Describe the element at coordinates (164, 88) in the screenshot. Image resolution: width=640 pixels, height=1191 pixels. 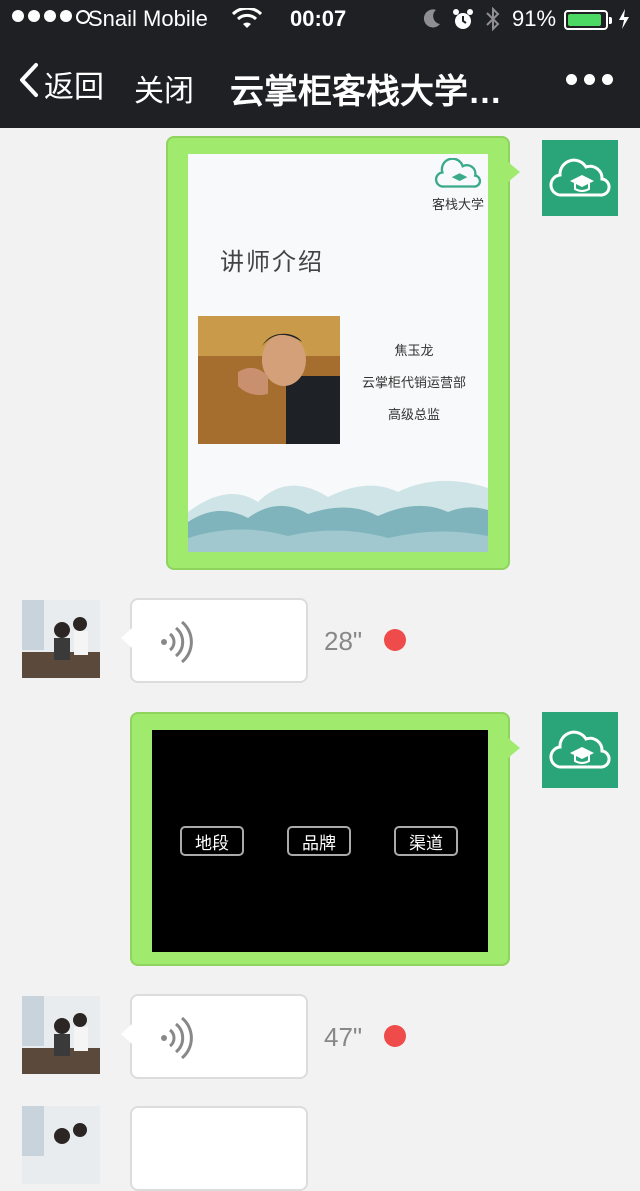
I see `close-button: 关闭` at that location.